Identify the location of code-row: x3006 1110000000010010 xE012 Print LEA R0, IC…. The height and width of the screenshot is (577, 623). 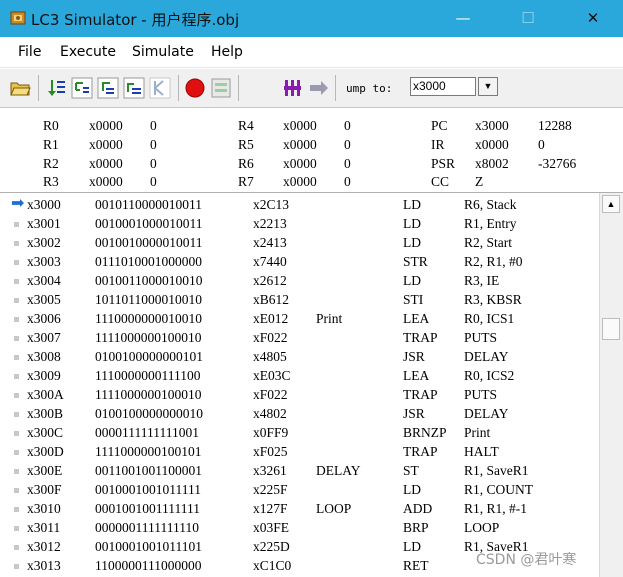
(299, 318).